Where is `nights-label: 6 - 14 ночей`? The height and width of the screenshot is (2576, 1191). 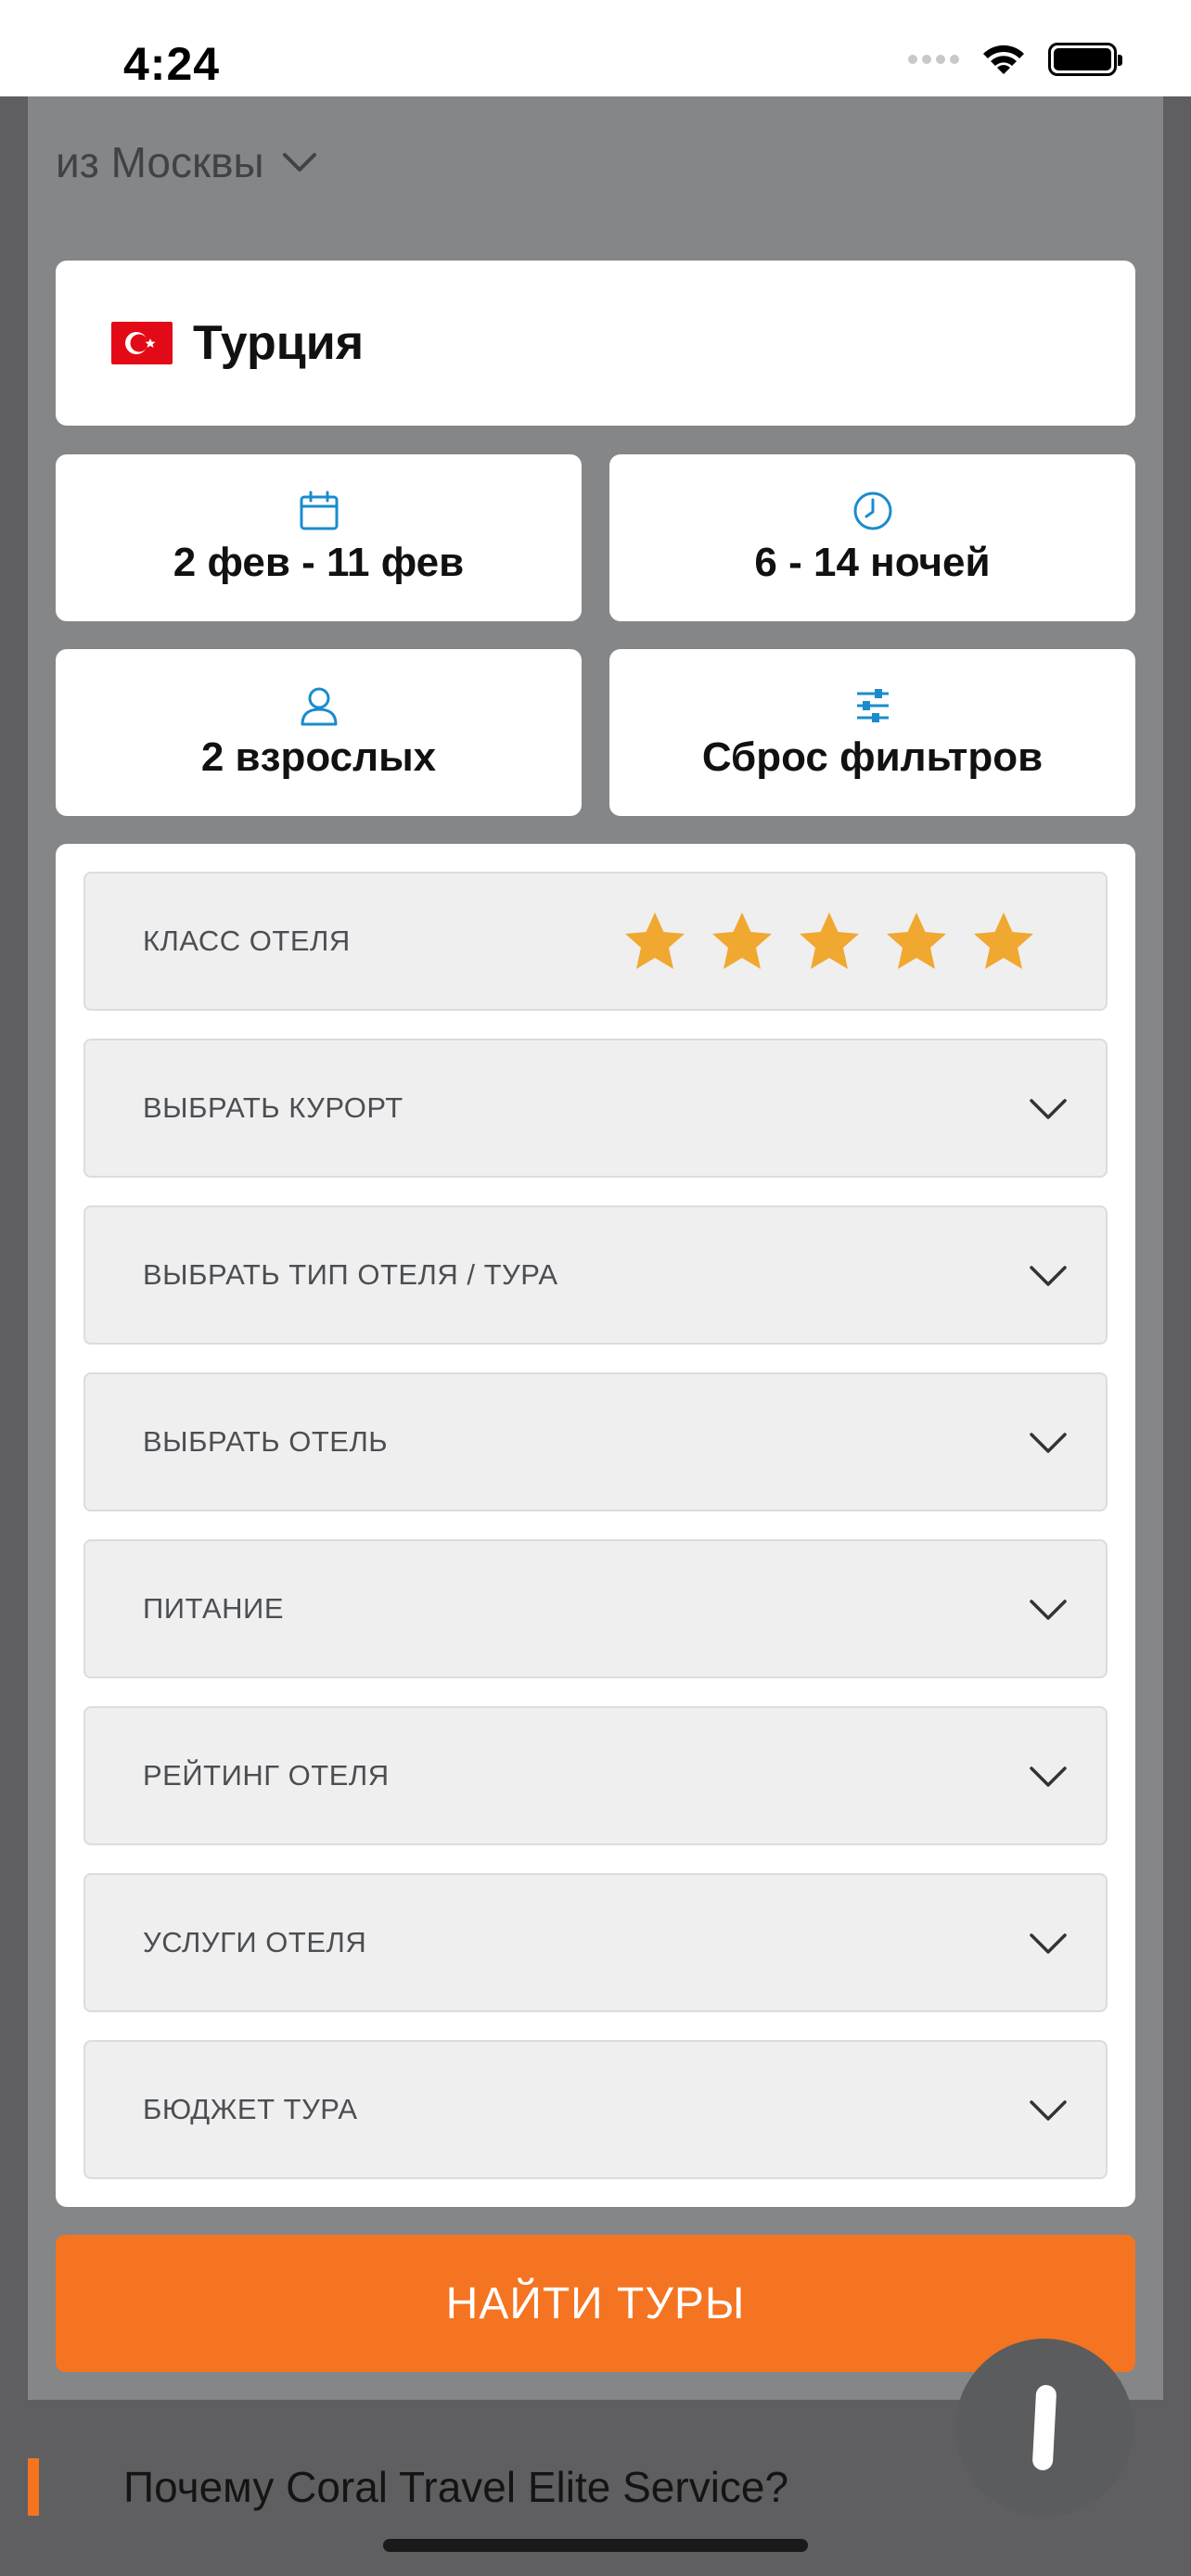
nights-label: 6 - 14 ночей is located at coordinates (872, 562).